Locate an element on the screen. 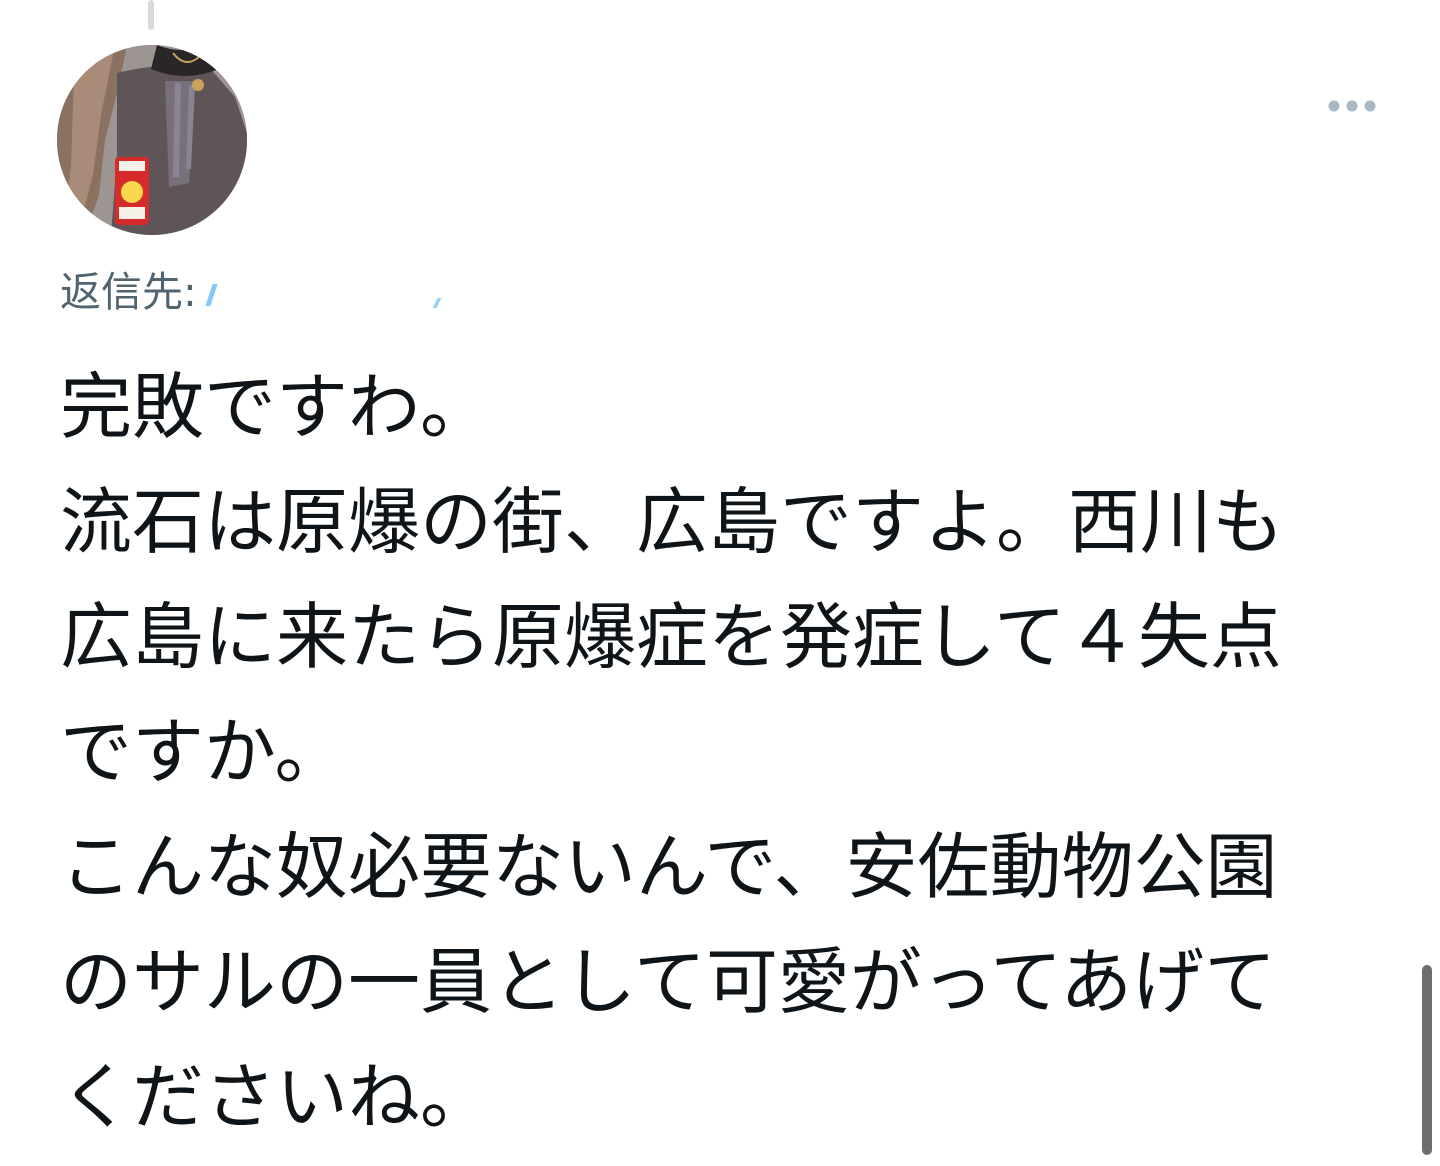  tweet-line: くださいね。 is located at coordinates (276, 1097).